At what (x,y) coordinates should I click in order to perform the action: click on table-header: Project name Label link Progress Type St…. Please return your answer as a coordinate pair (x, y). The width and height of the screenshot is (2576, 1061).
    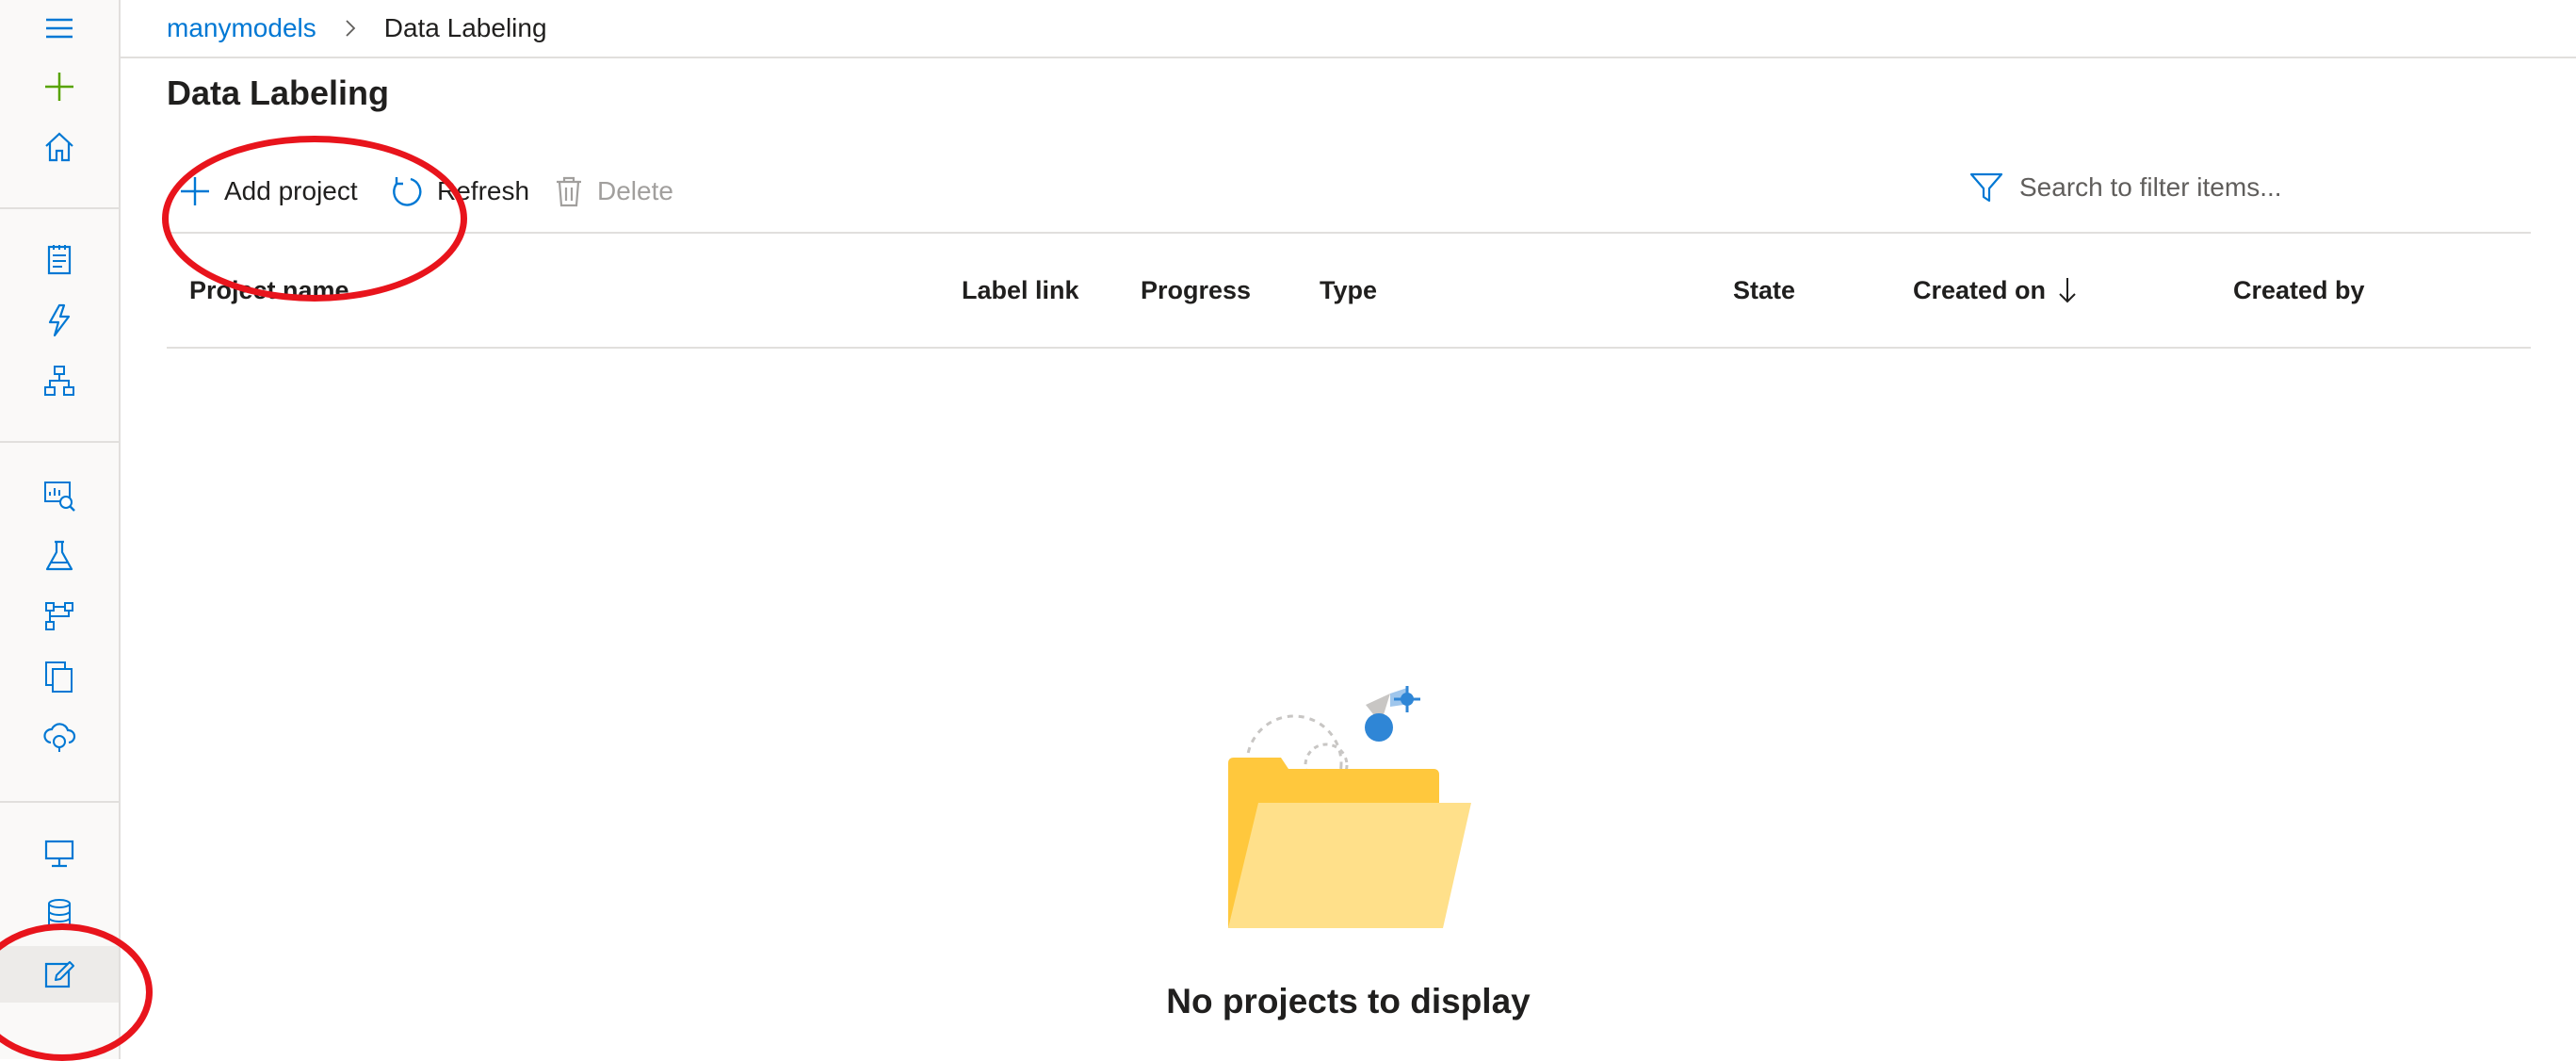
    Looking at the image, I should click on (1349, 290).